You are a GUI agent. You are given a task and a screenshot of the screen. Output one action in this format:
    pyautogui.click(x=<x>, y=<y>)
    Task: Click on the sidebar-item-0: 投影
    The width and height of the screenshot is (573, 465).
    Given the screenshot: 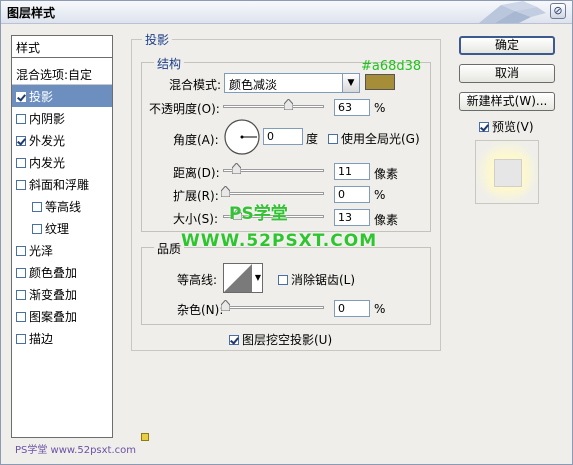 What is the action you would take?
    pyautogui.click(x=62, y=96)
    